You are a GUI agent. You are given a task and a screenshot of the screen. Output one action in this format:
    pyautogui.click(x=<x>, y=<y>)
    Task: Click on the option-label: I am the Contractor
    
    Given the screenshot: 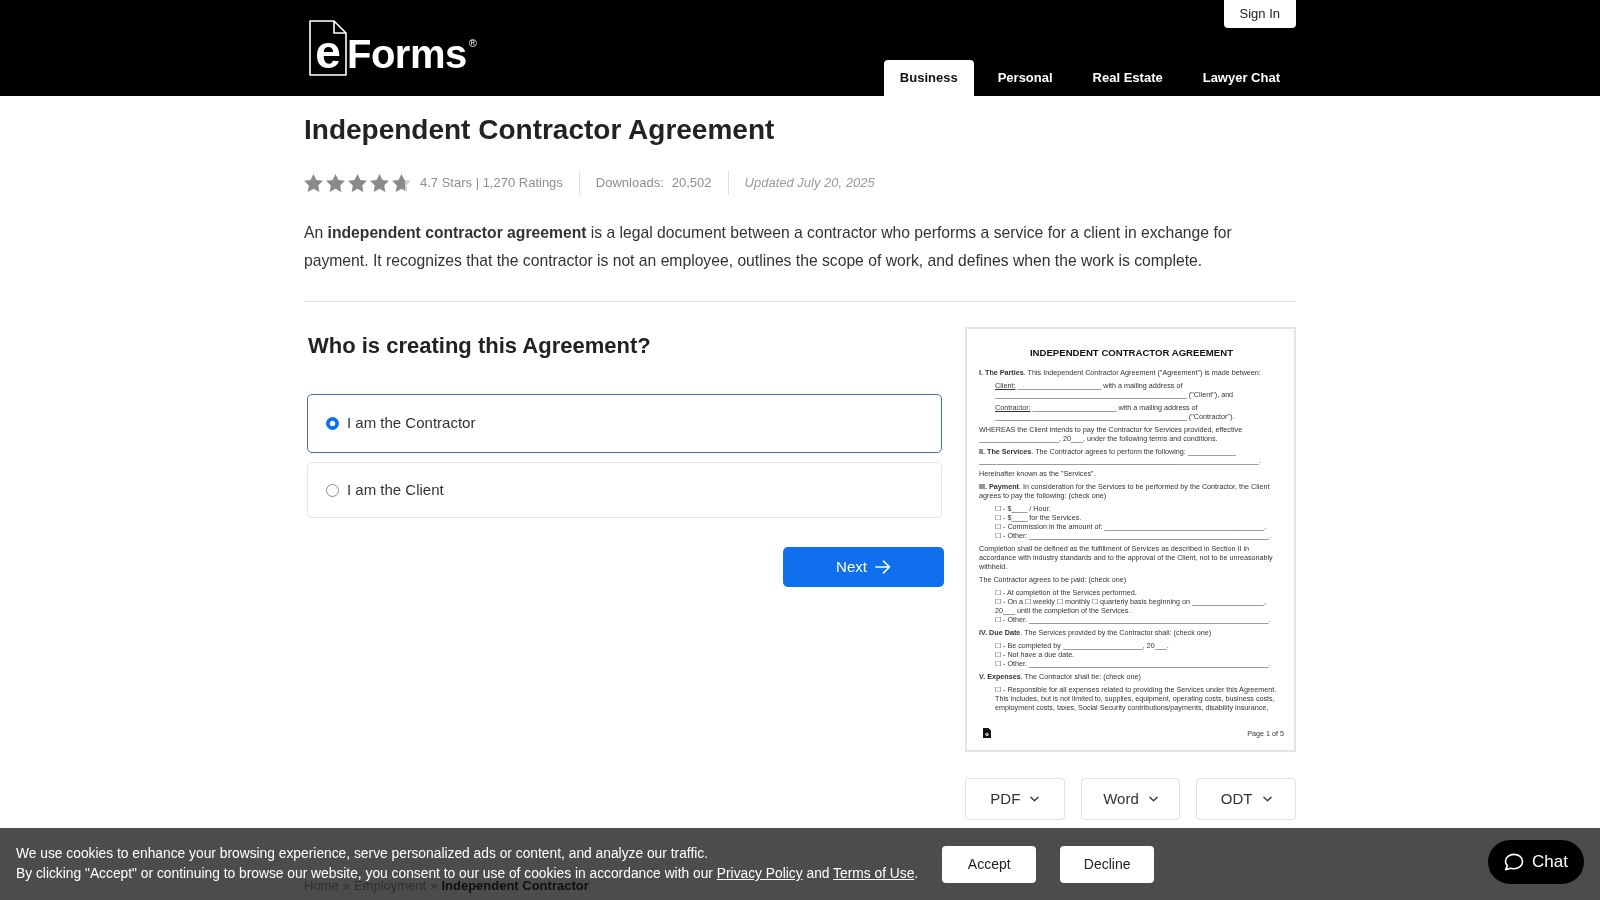 What is the action you would take?
    pyautogui.click(x=411, y=423)
    